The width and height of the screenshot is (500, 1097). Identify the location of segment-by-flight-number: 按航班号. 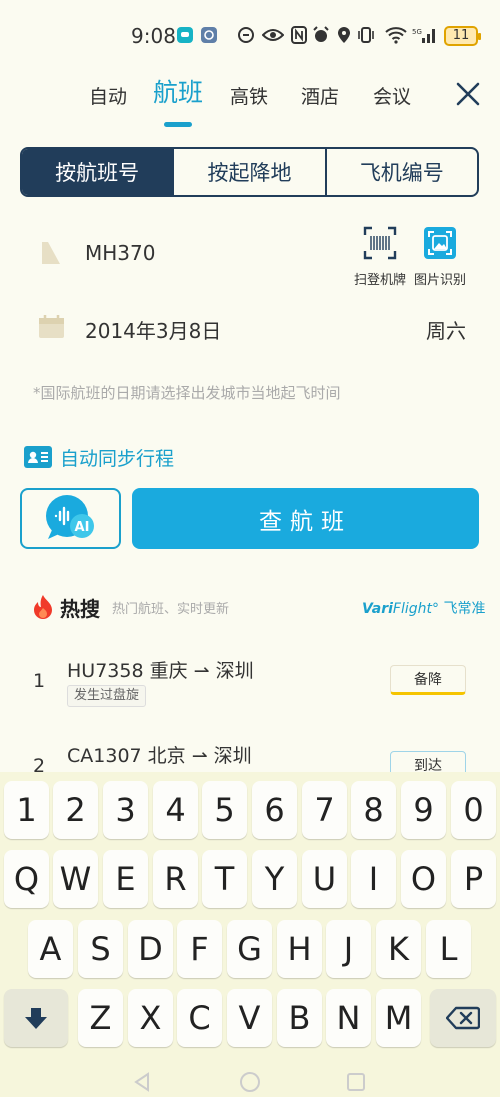
(98, 172).